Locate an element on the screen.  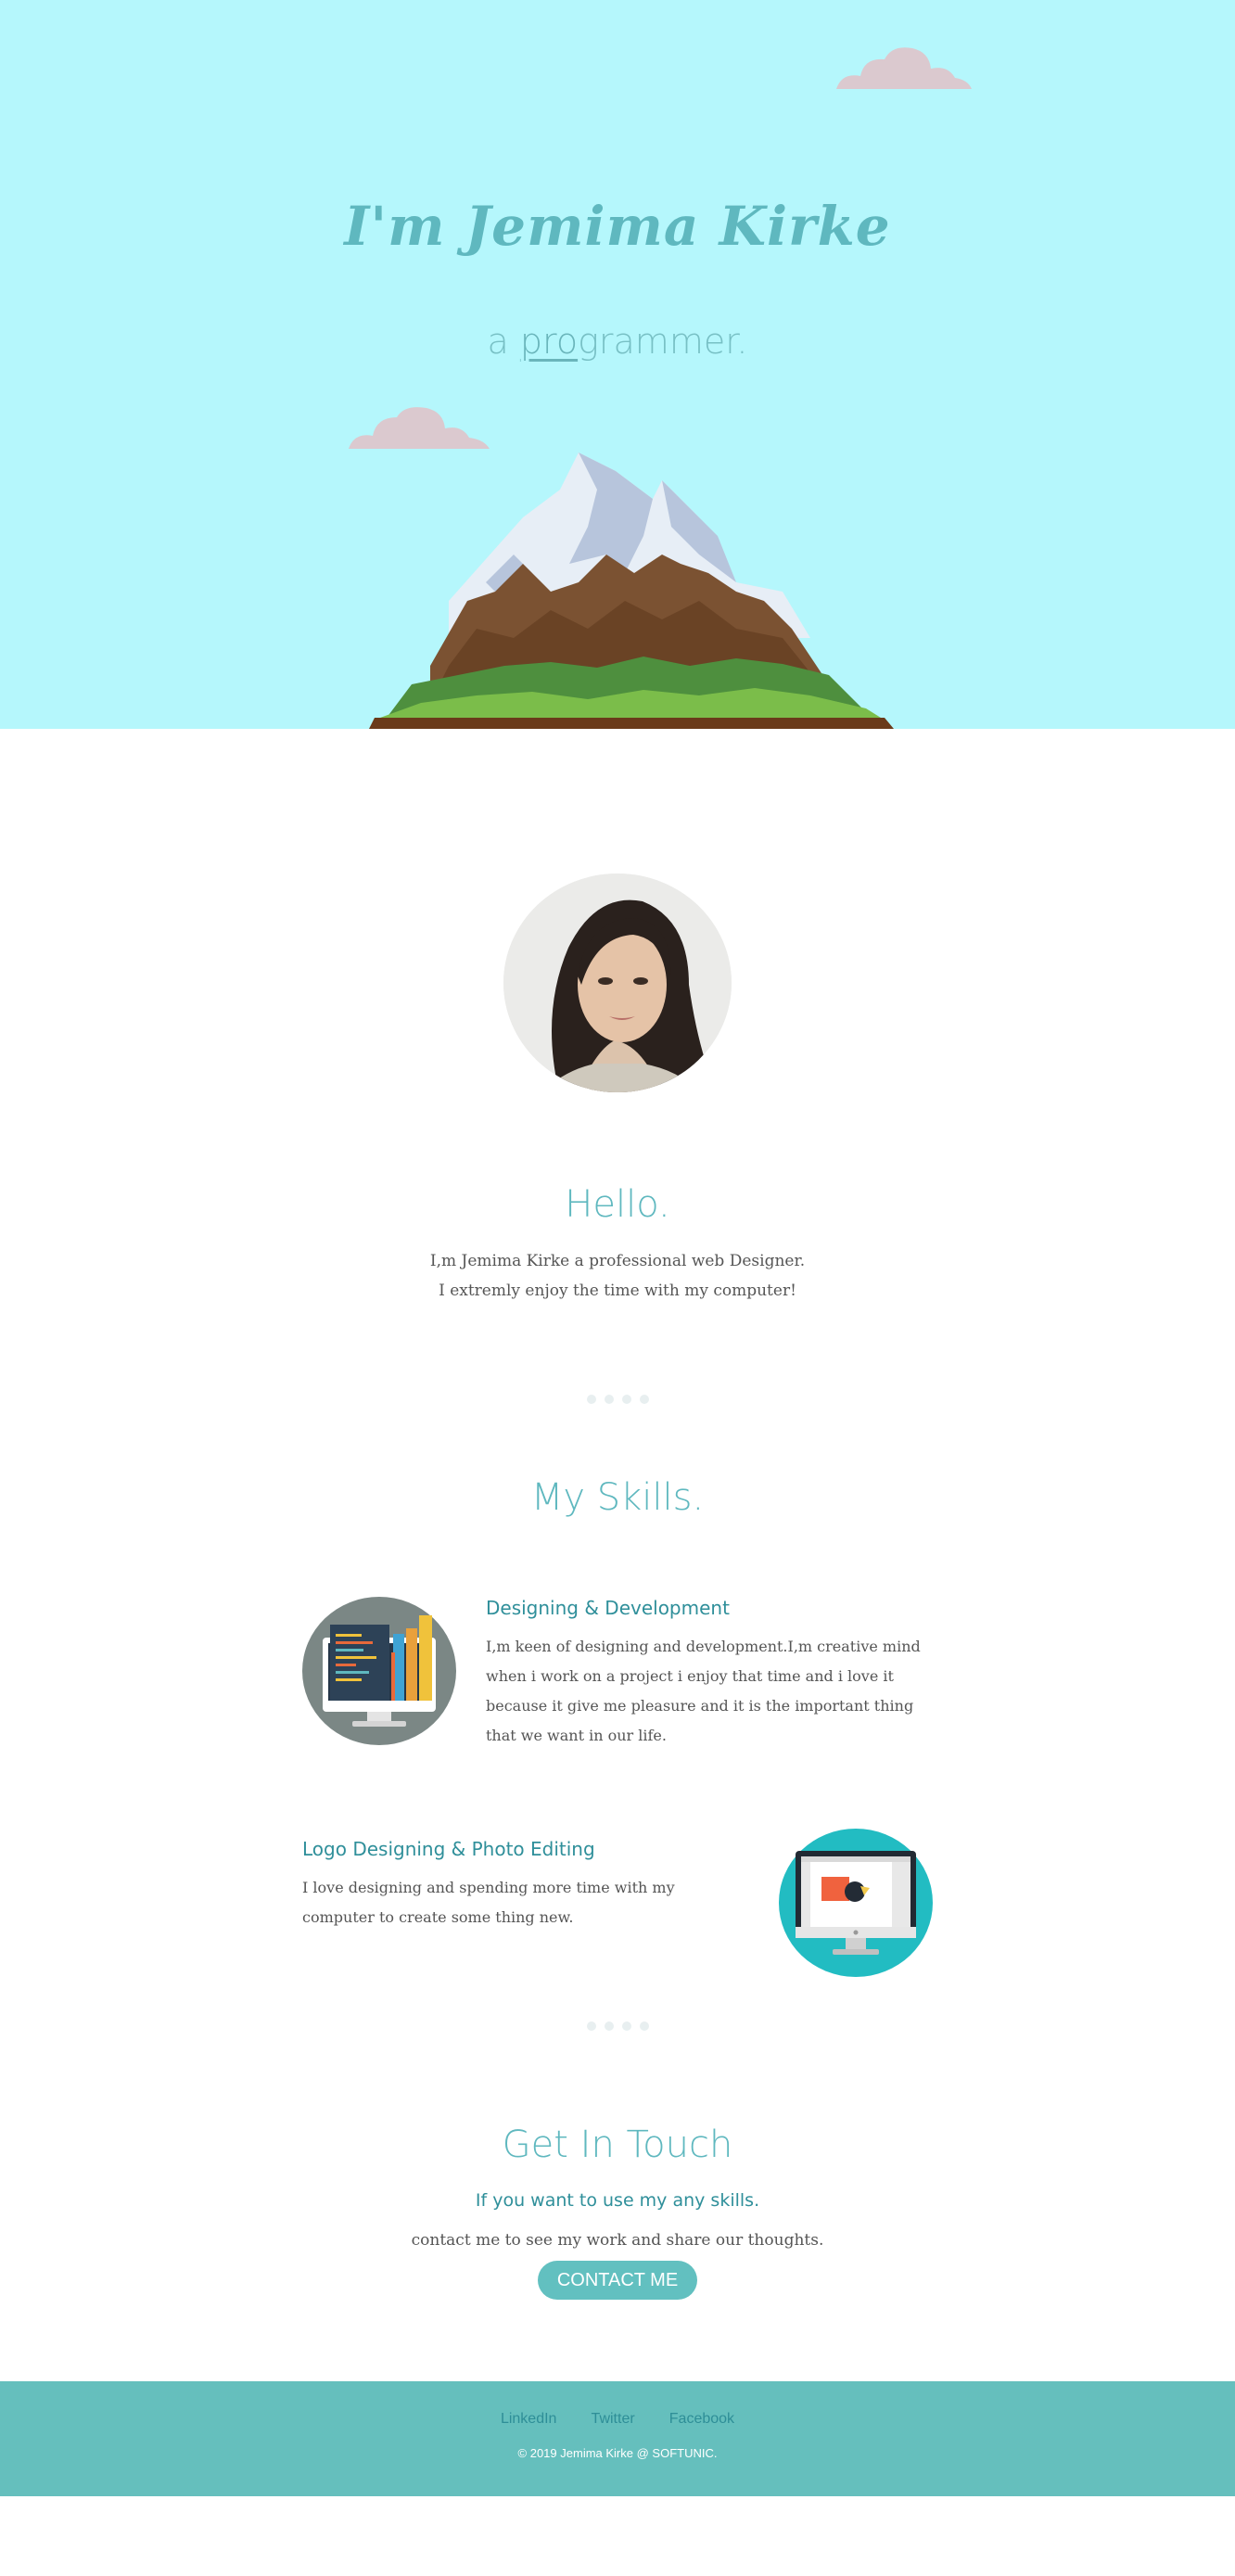
linkedin-link: LinkedIn is located at coordinates (529, 2419).